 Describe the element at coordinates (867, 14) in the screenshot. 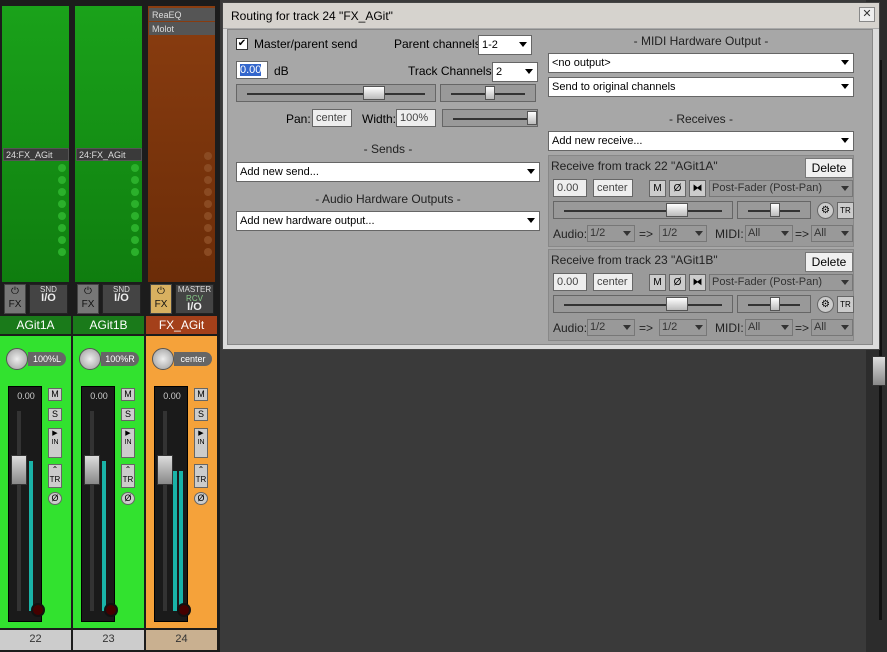

I see `close-icon: ✕` at that location.